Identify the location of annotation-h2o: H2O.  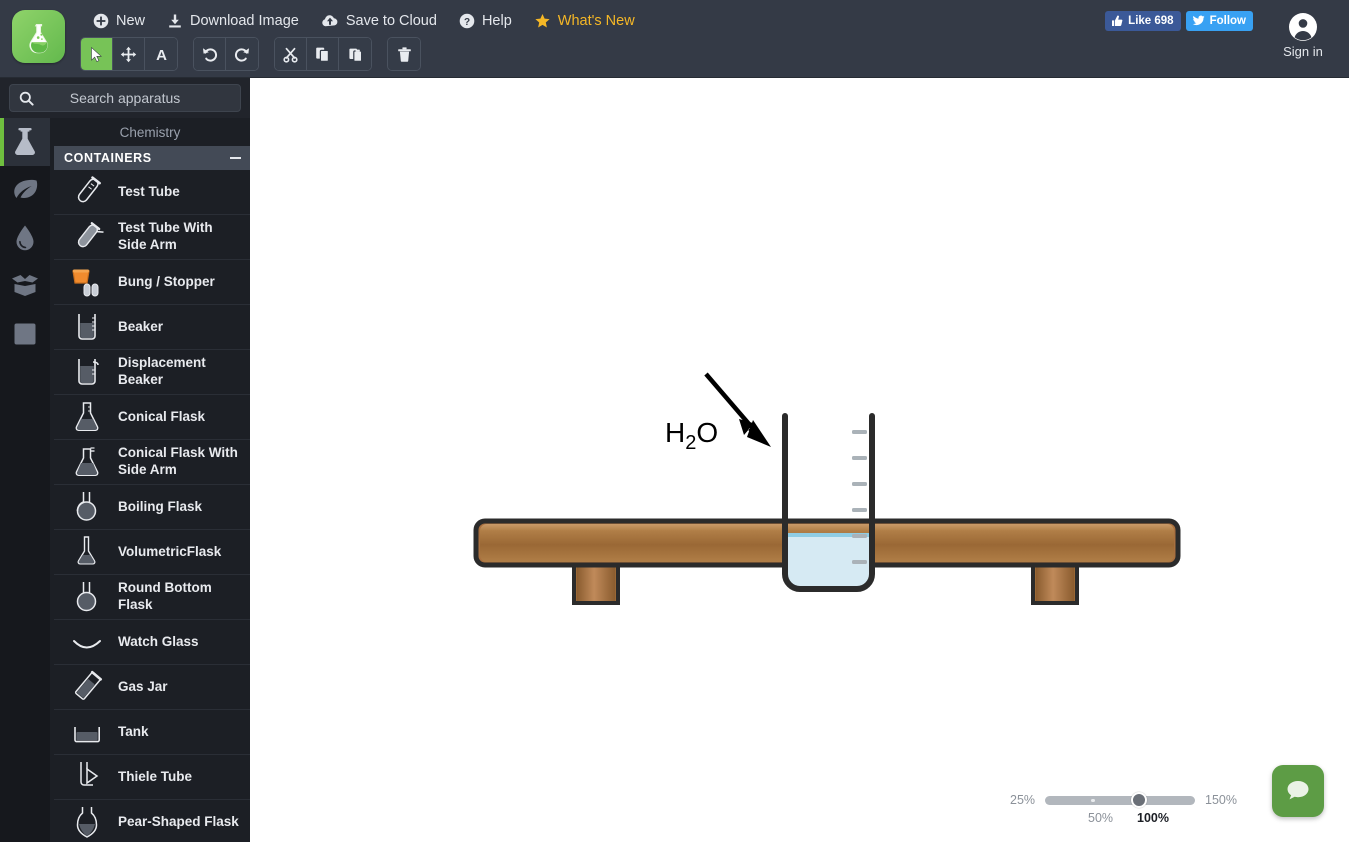
(691, 435).